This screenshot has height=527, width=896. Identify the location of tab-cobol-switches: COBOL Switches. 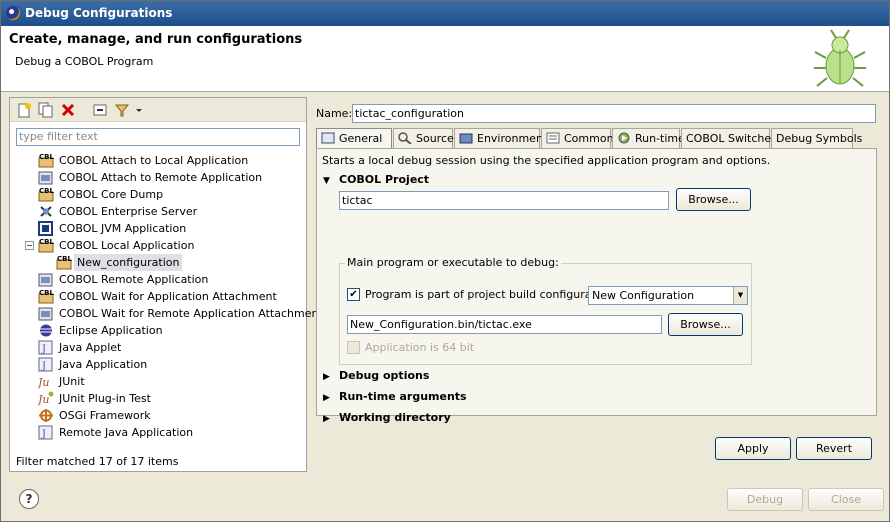
(729, 138).